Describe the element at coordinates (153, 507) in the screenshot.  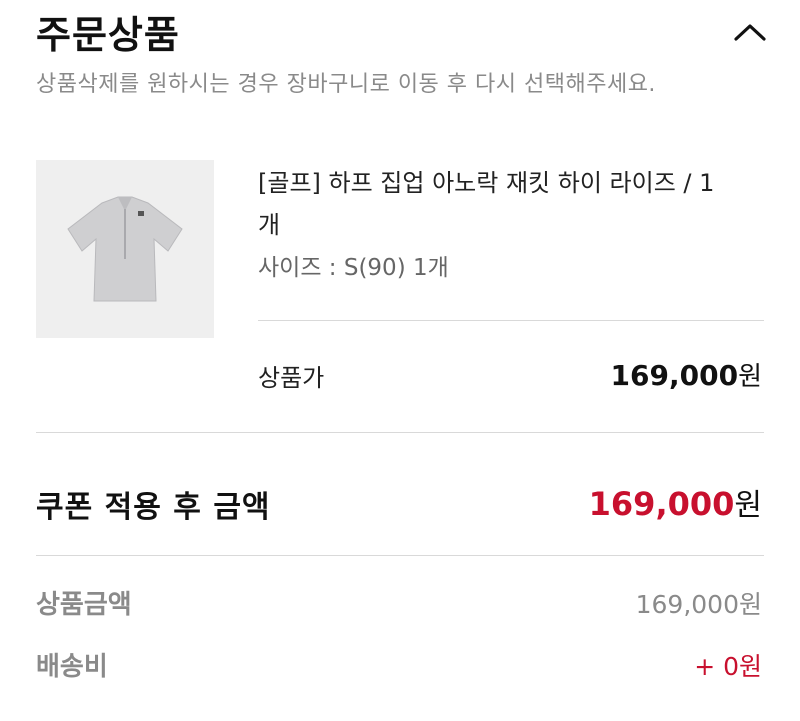
I see `coupon-total-label: 쿠폰 적용 후 금액` at that location.